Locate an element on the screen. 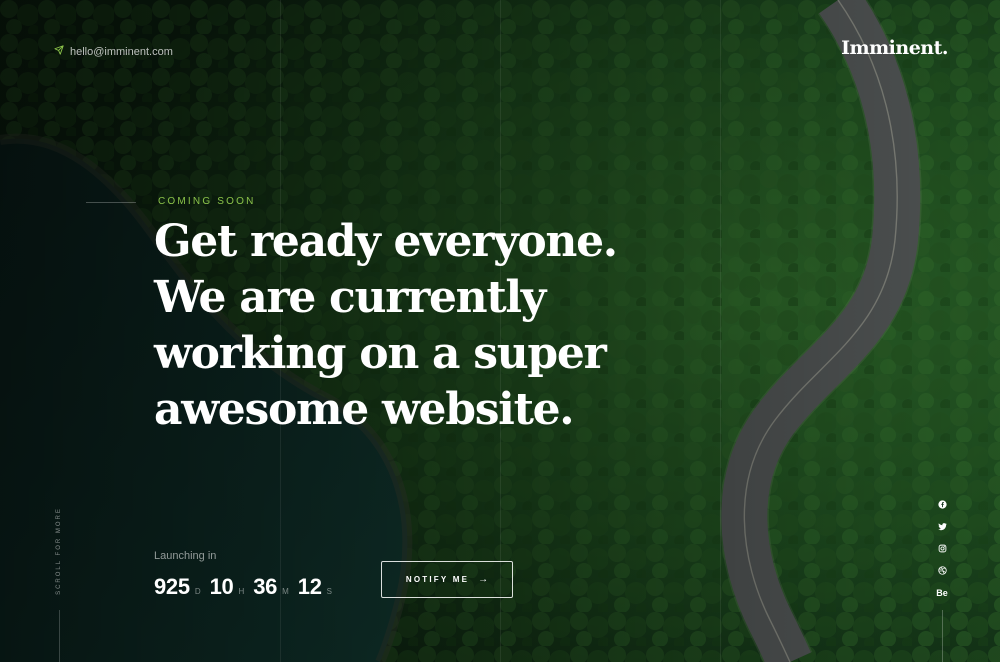  minutes-value: 36 is located at coordinates (265, 586).